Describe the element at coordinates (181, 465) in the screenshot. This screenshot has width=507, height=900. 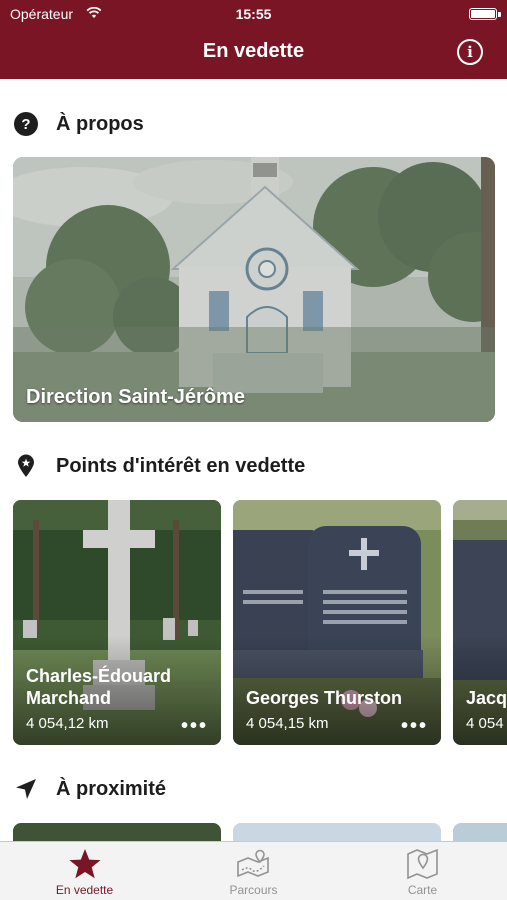
I see `section-featured-title: Points d'intérêt en vedette` at that location.